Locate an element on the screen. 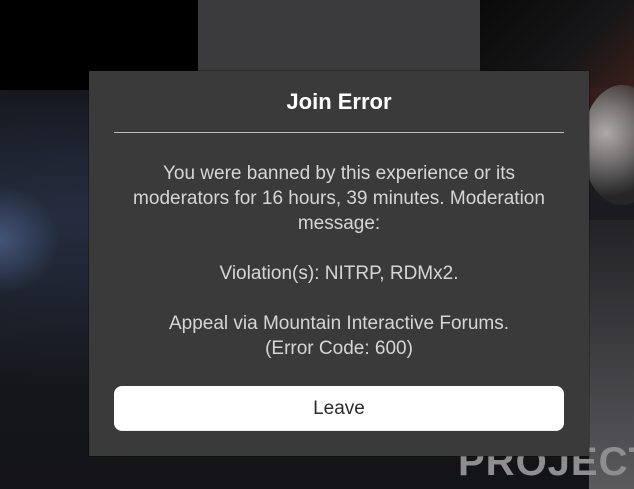 This screenshot has width=634, height=489. violations-text: Violation(s): NITRP, RDMx2. is located at coordinates (339, 273).